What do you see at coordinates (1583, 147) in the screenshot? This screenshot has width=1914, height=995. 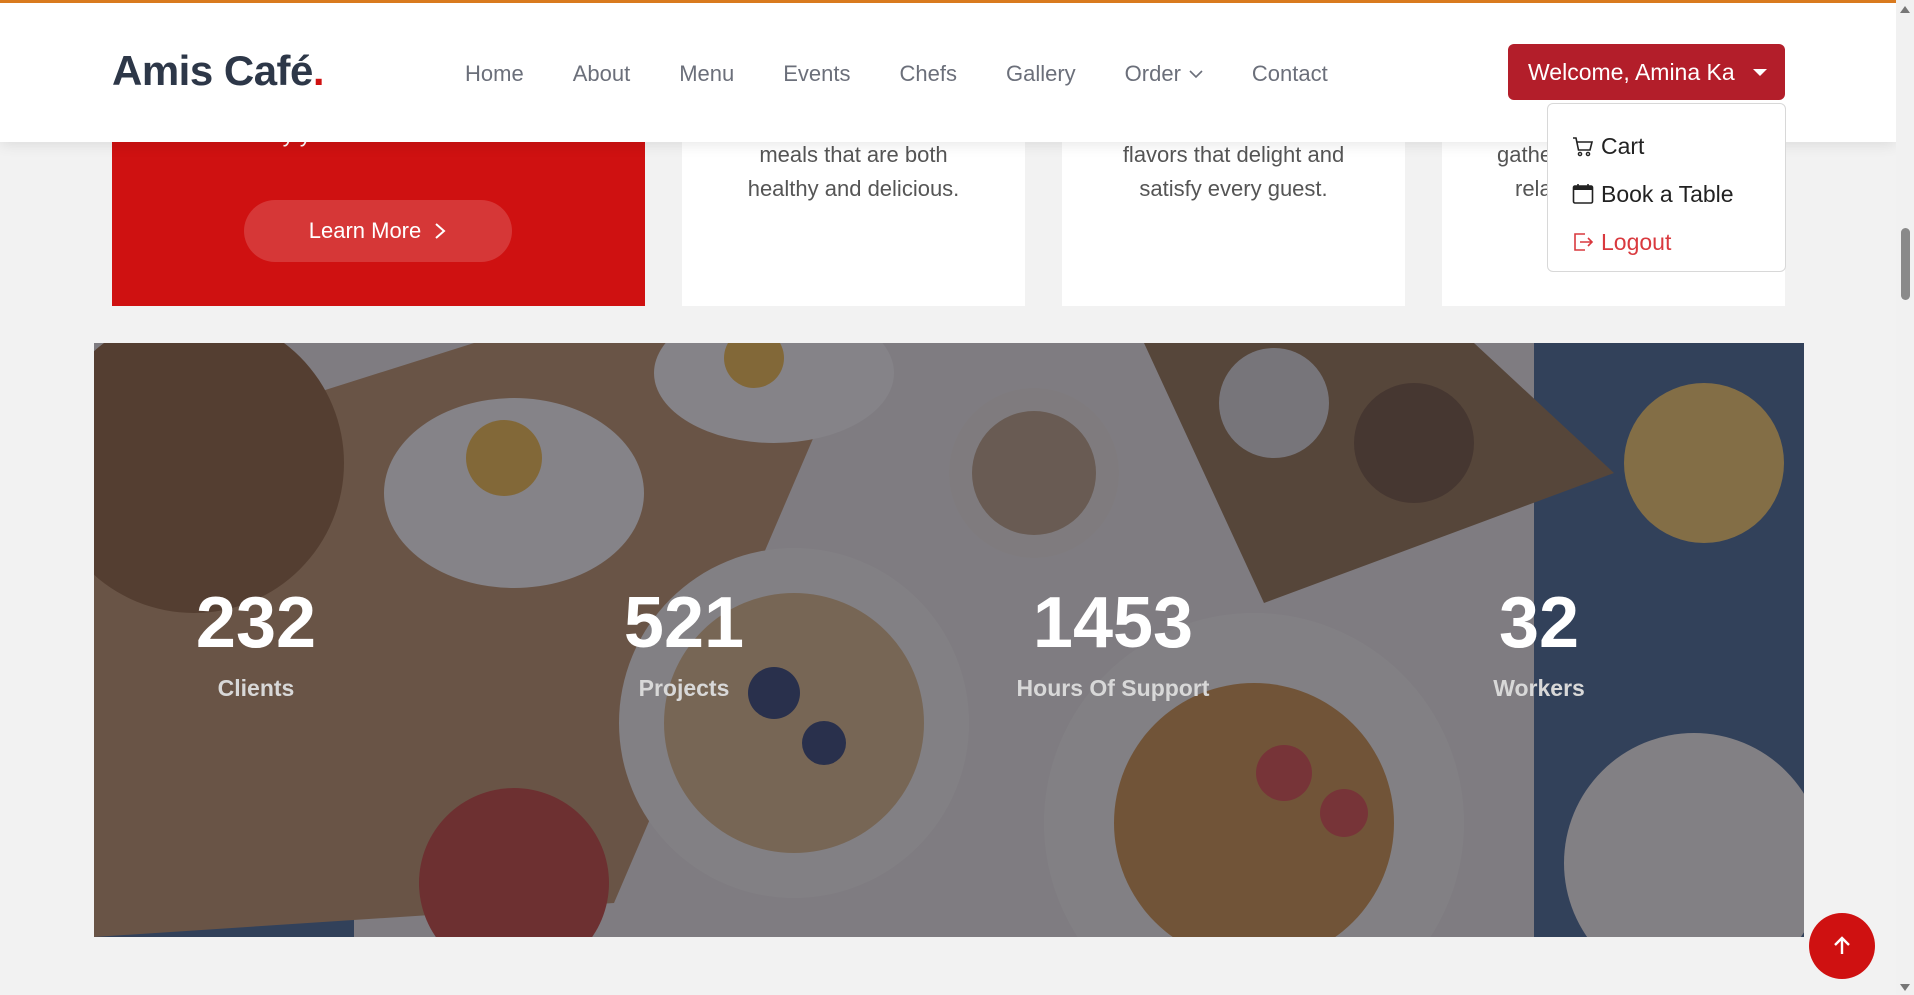 I see `cart-icon` at bounding box center [1583, 147].